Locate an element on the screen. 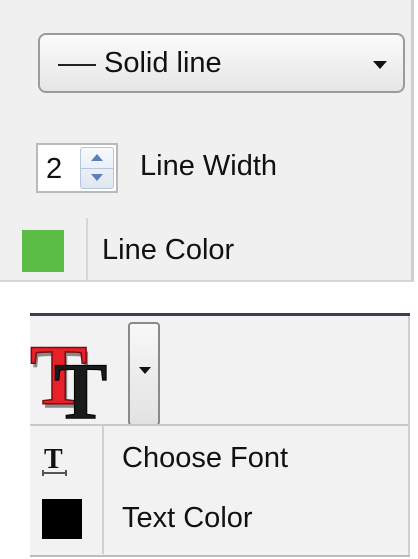 The height and width of the screenshot is (559, 418). line-width-stepper: 2 is located at coordinates (77, 168).